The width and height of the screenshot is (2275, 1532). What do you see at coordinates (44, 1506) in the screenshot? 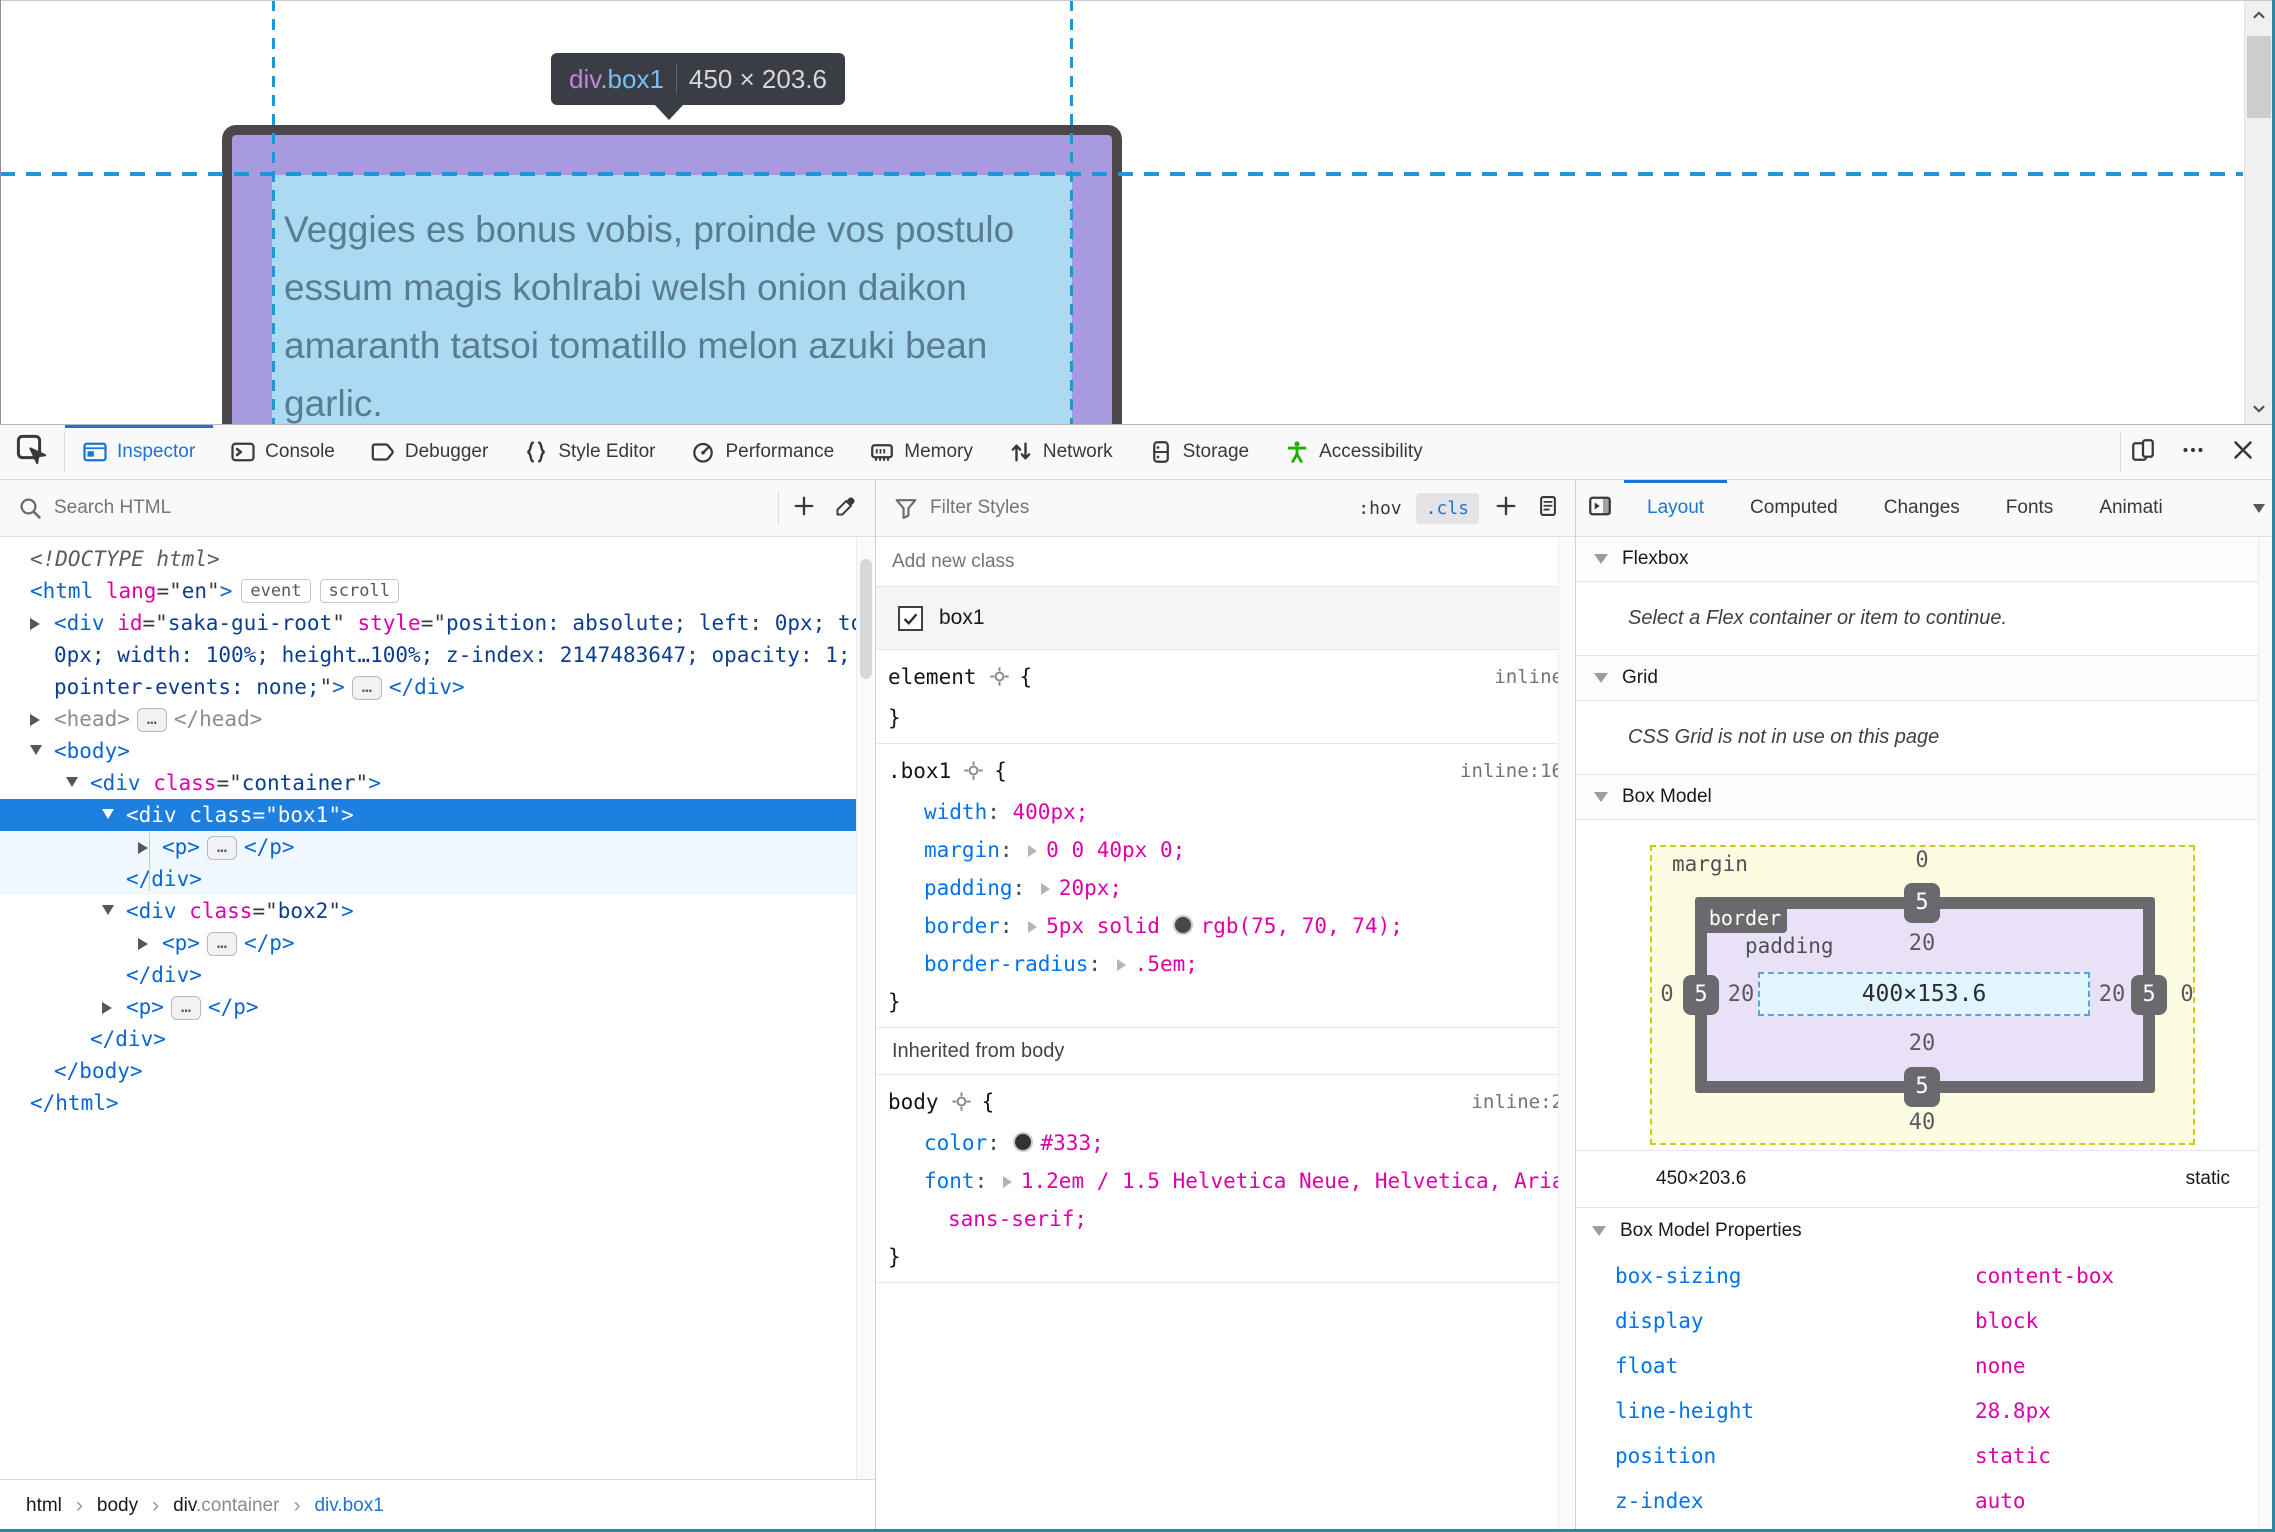
I see `breadcrumb-item: html` at bounding box center [44, 1506].